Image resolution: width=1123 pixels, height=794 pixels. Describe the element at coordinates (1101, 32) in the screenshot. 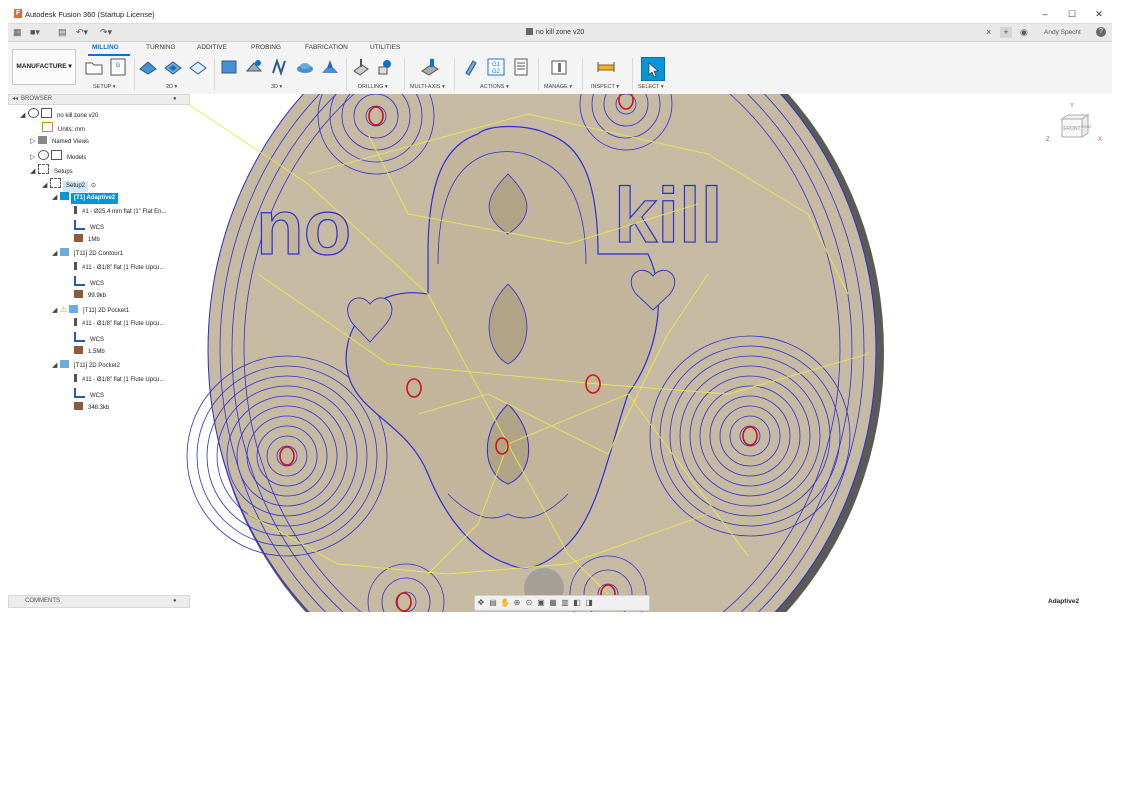

I see `help-button: ?` at that location.